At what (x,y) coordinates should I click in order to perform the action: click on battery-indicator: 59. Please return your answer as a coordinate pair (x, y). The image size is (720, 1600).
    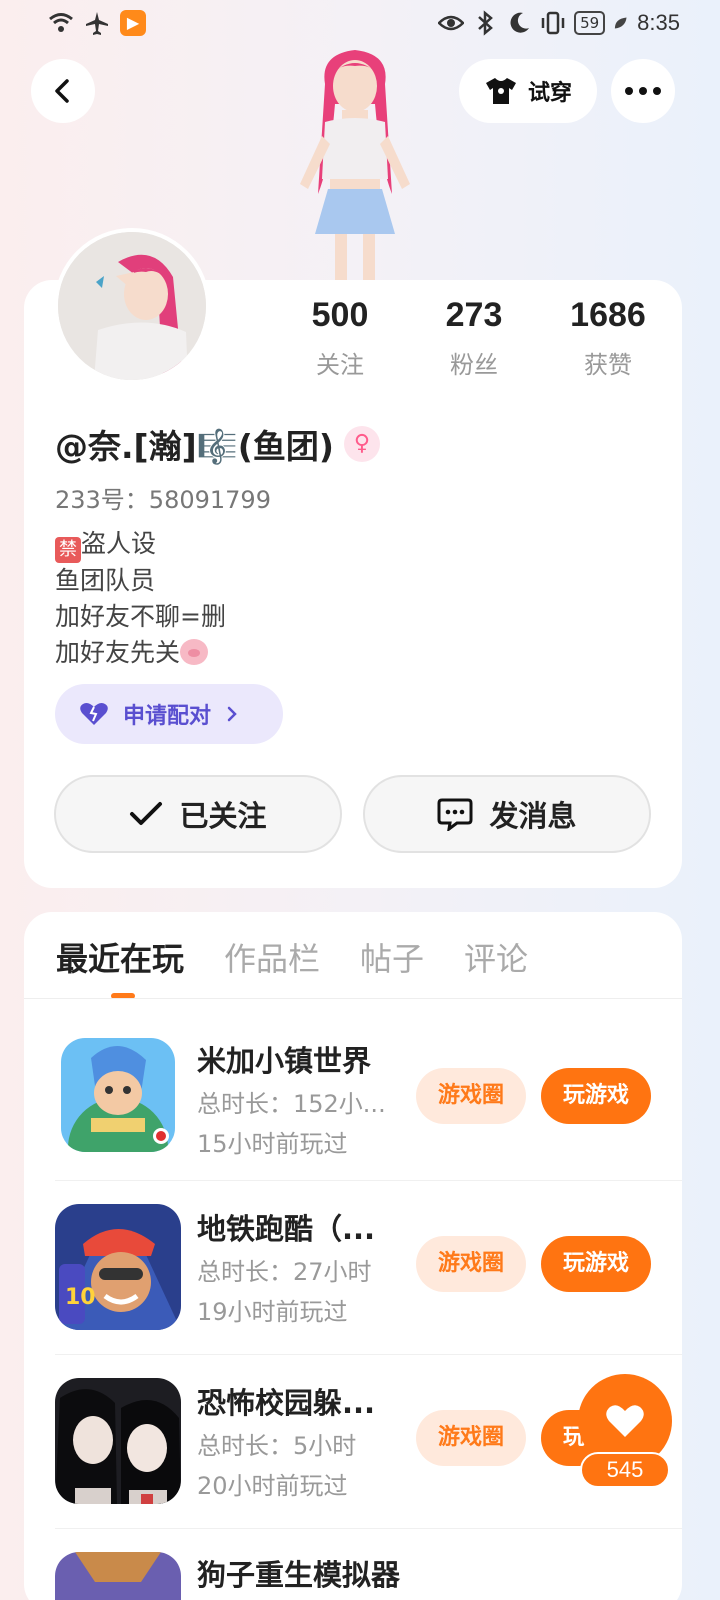
    Looking at the image, I should click on (590, 23).